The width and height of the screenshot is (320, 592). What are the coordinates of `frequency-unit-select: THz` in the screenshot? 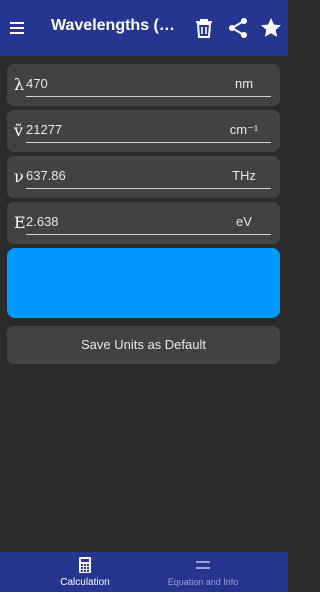 It's located at (244, 179).